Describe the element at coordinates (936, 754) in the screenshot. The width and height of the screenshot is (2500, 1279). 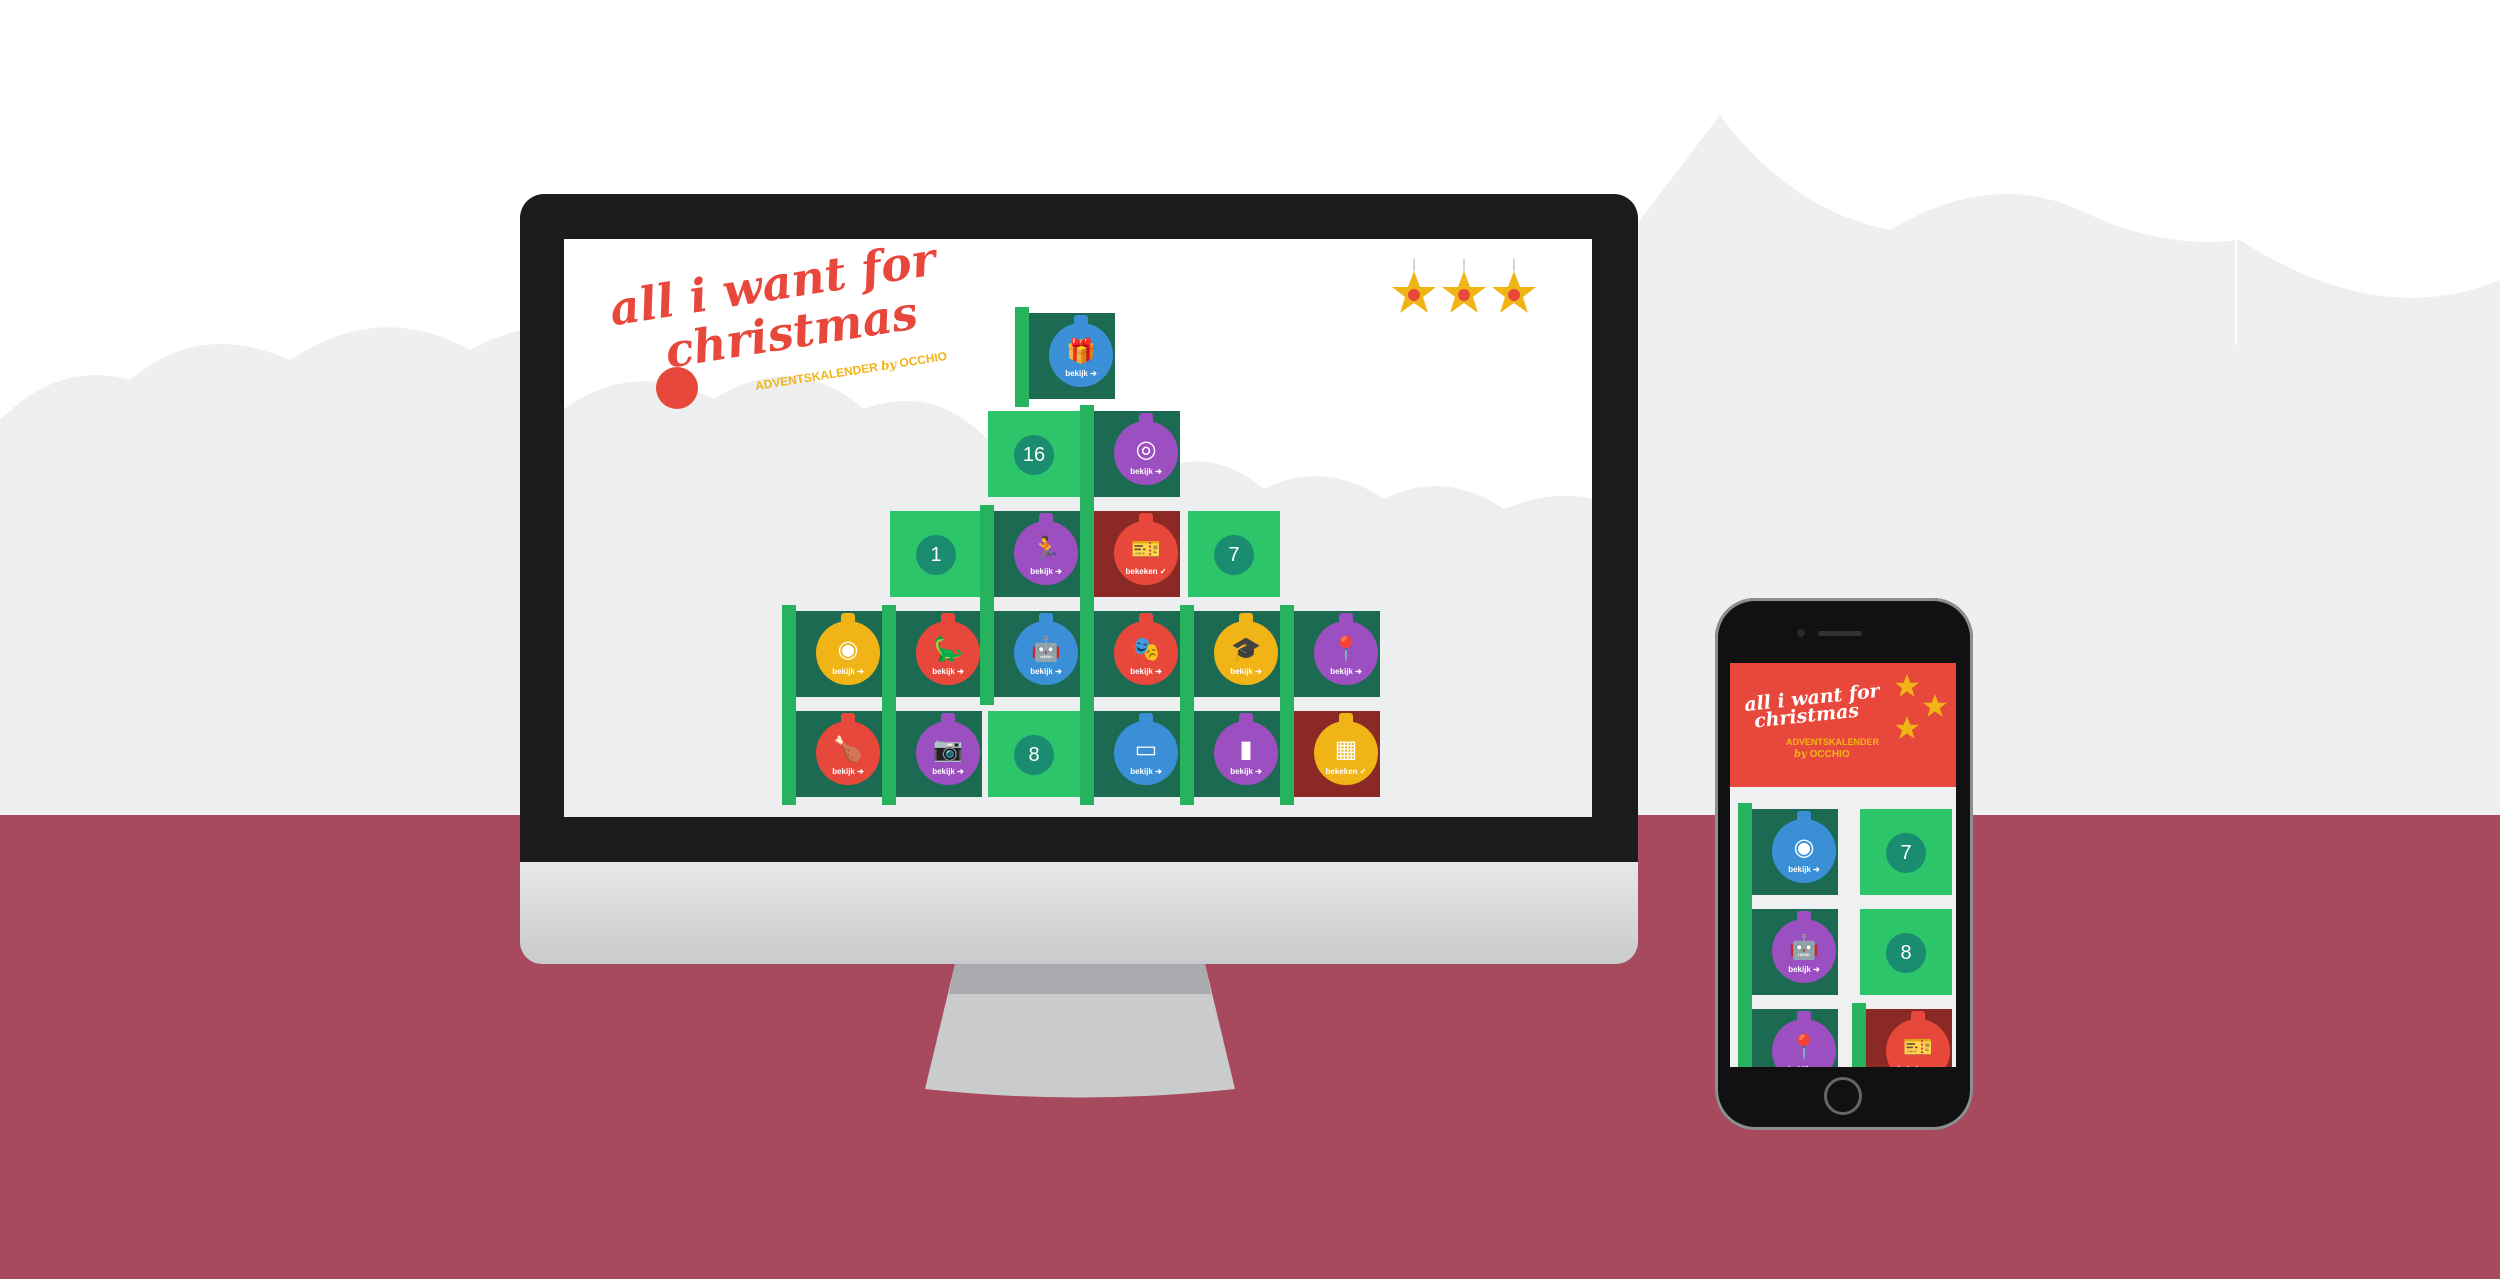
I see `door-interior: 📷 bekijk ➔` at that location.